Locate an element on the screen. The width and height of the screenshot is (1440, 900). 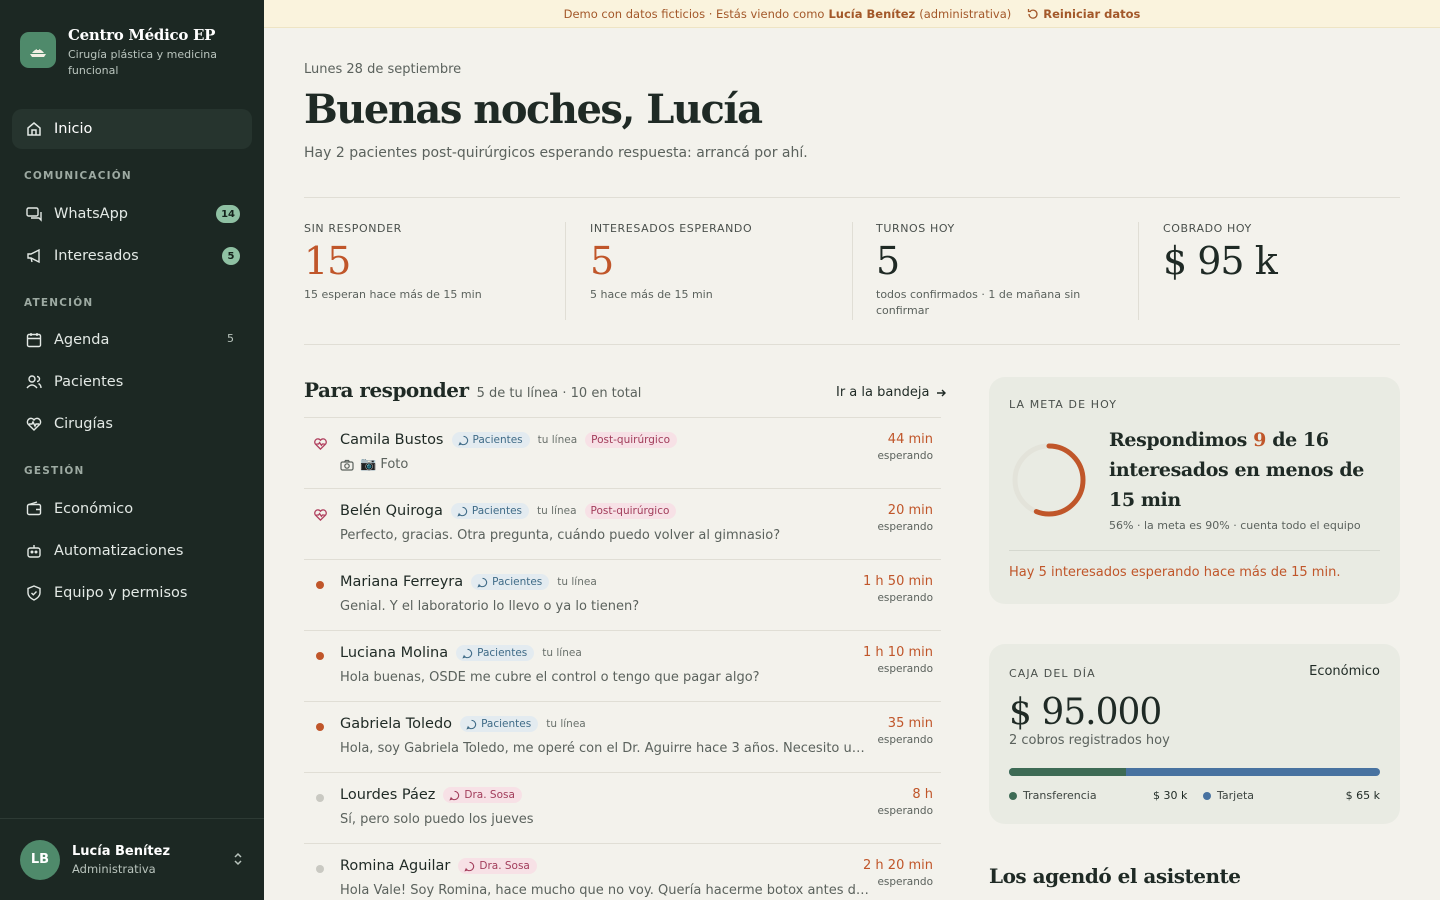
brand-name: Centro Médico EP is located at coordinates (142, 35).